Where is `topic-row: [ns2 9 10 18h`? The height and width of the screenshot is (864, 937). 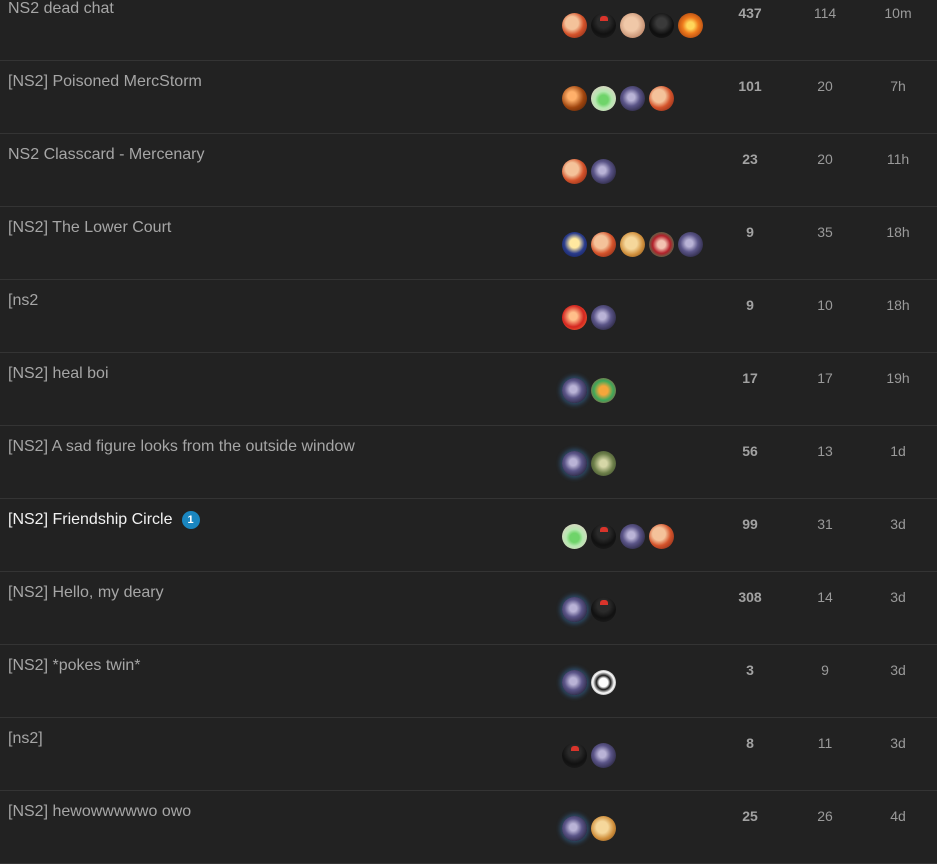
topic-row: [ns2 9 10 18h is located at coordinates (468, 316).